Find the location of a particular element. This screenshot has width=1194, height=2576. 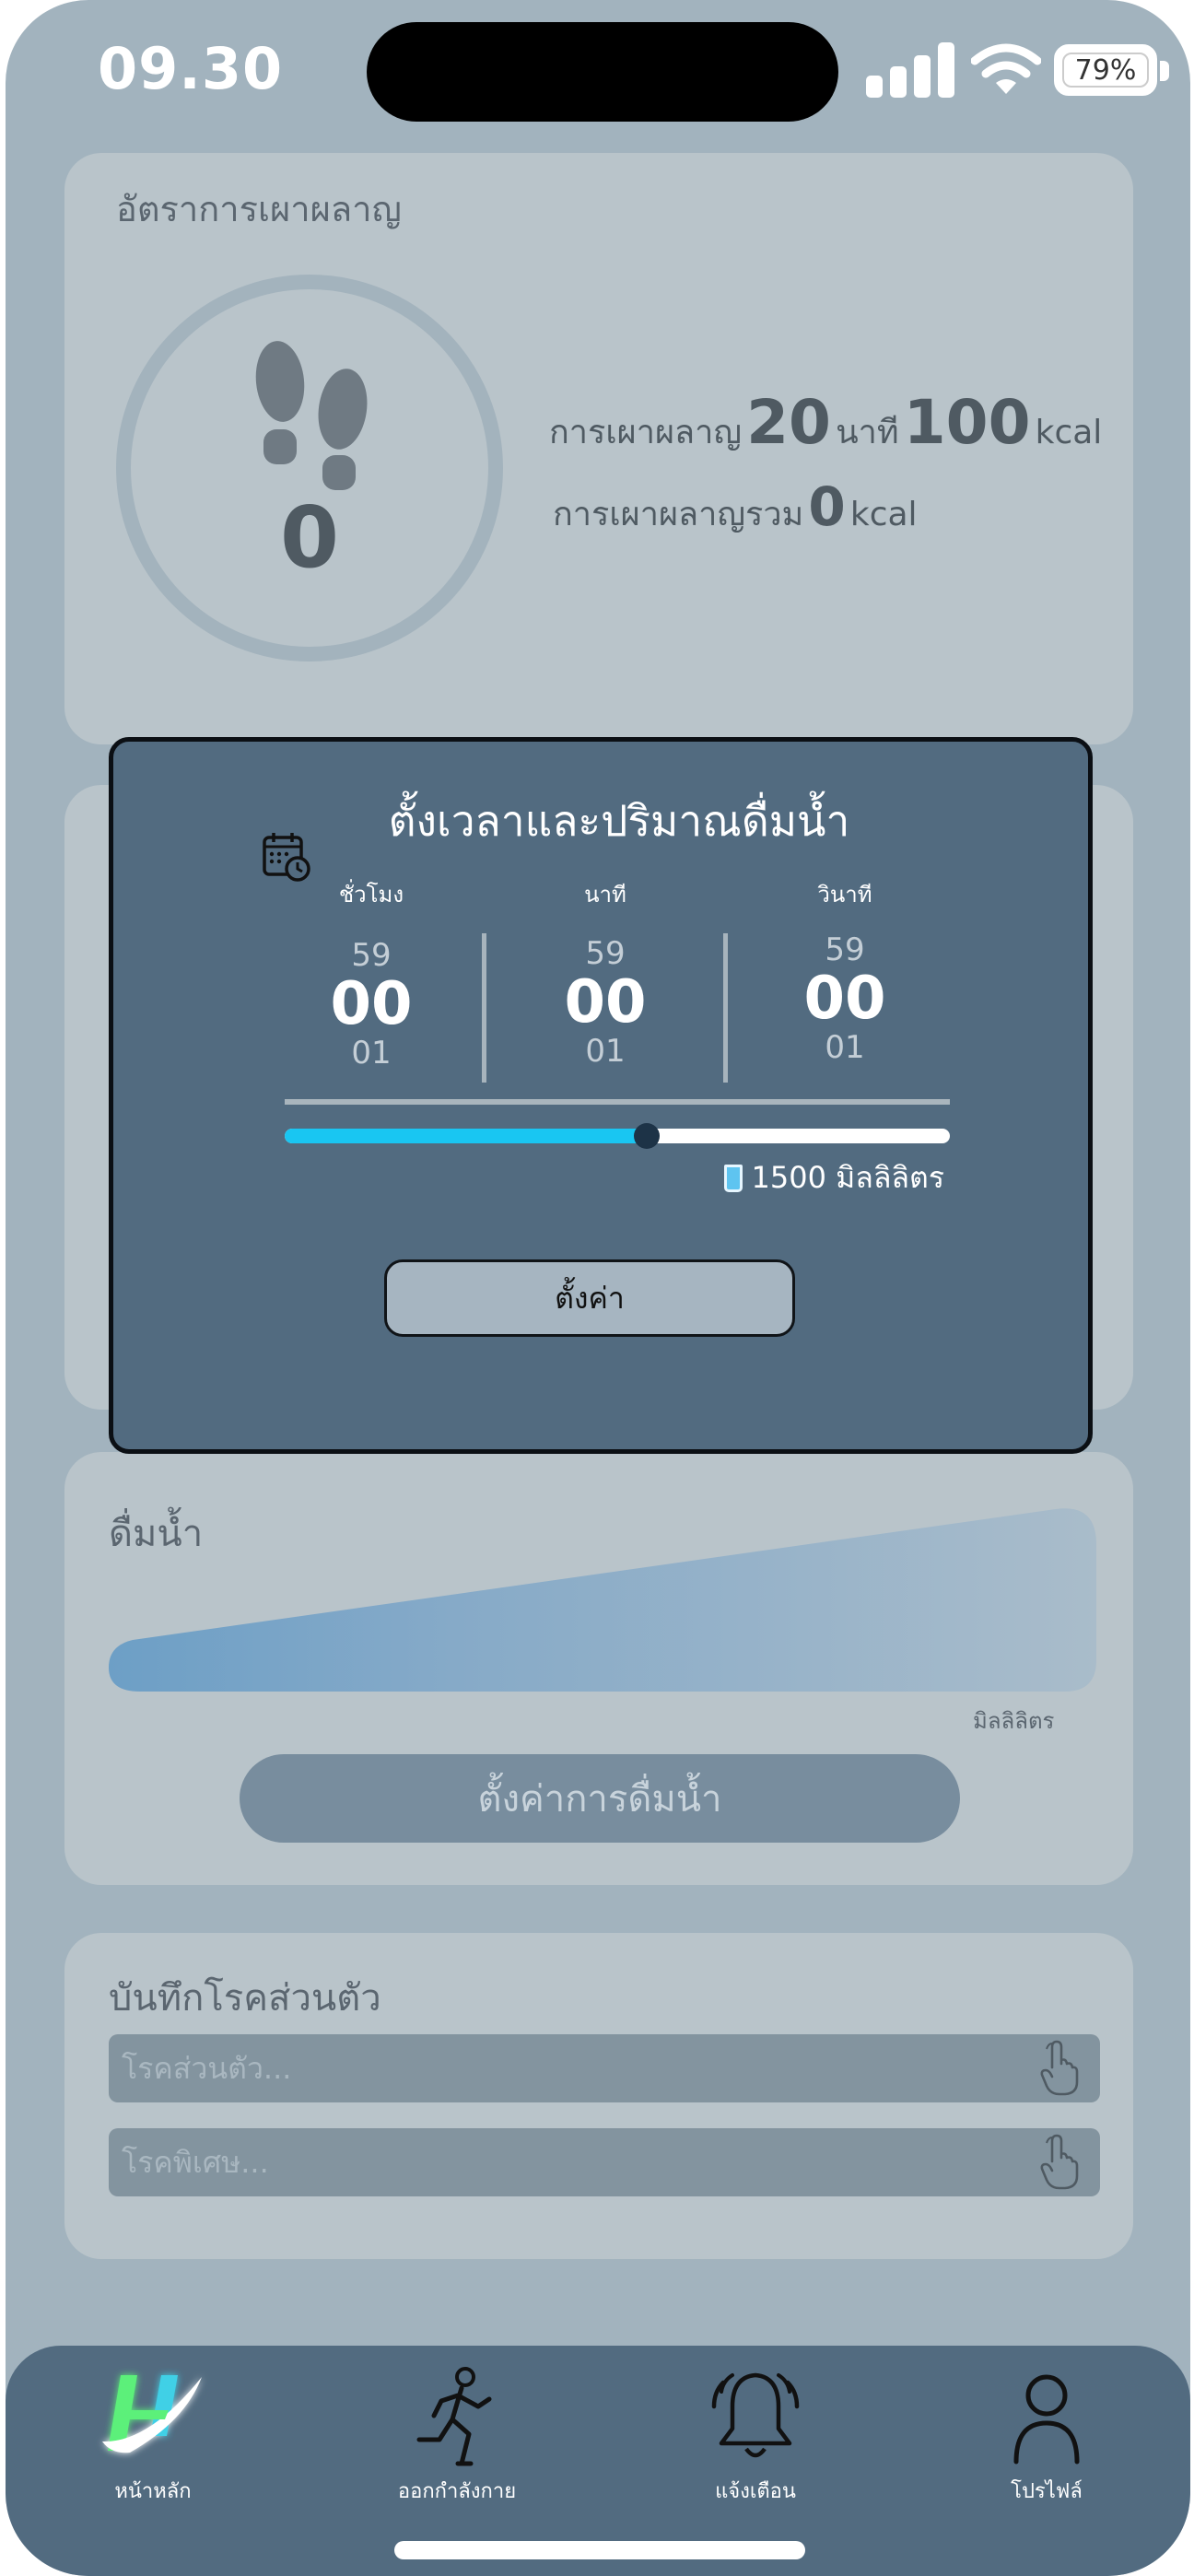

hours-label: ชั่วโมง is located at coordinates (371, 894).